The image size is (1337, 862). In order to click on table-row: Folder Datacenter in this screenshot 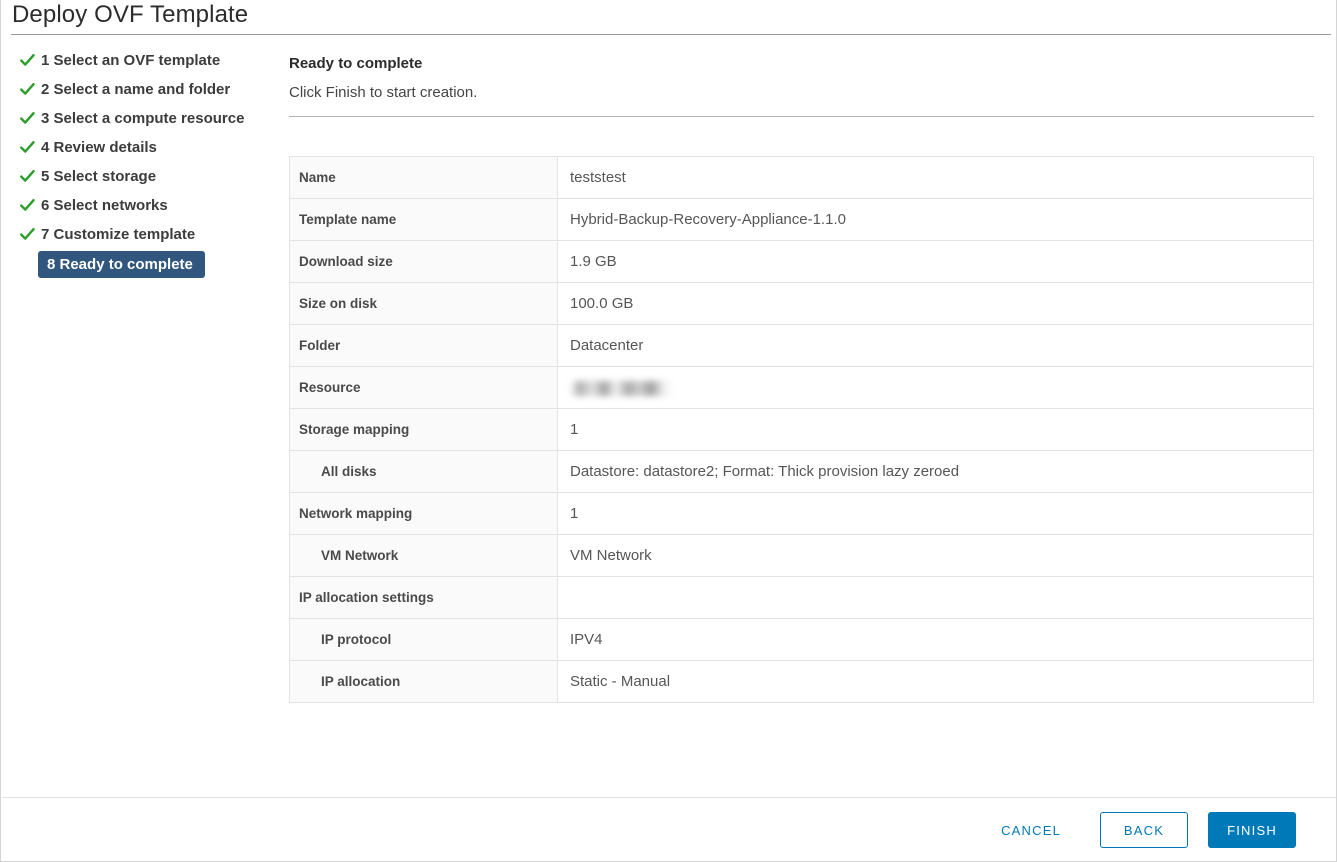, I will do `click(801, 345)`.